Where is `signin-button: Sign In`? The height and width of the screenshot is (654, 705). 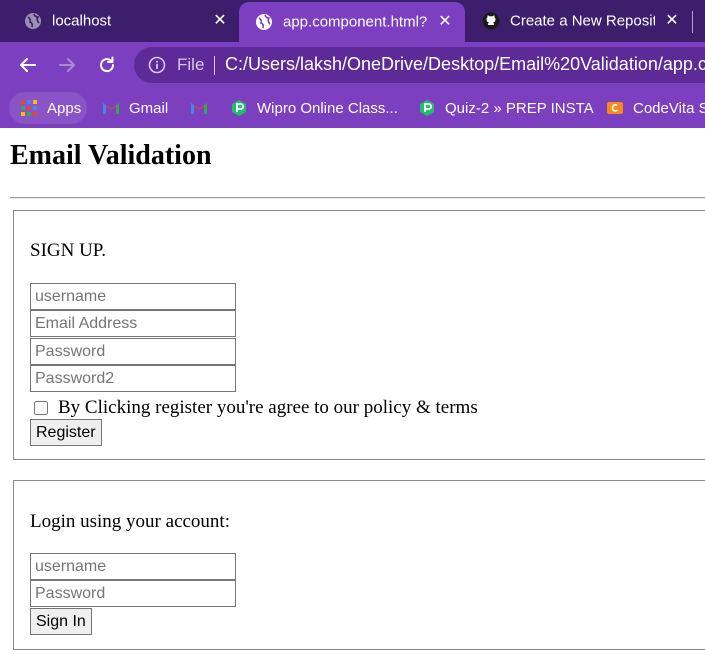
signin-button: Sign In is located at coordinates (61, 621).